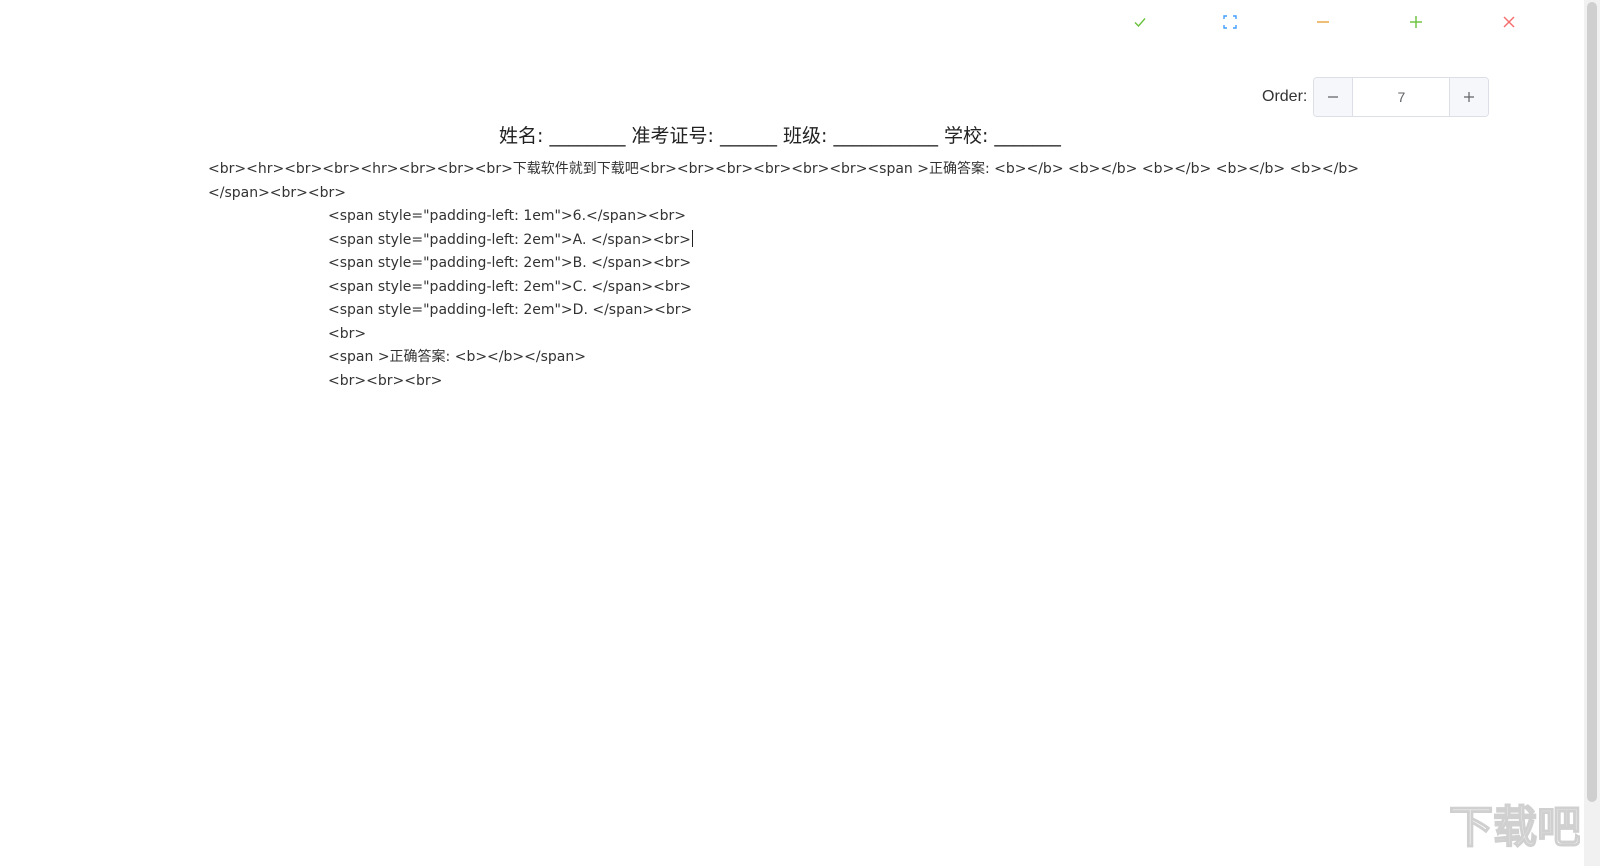 This screenshot has height=866, width=1600. I want to click on order-control: Order:, so click(1376, 97).